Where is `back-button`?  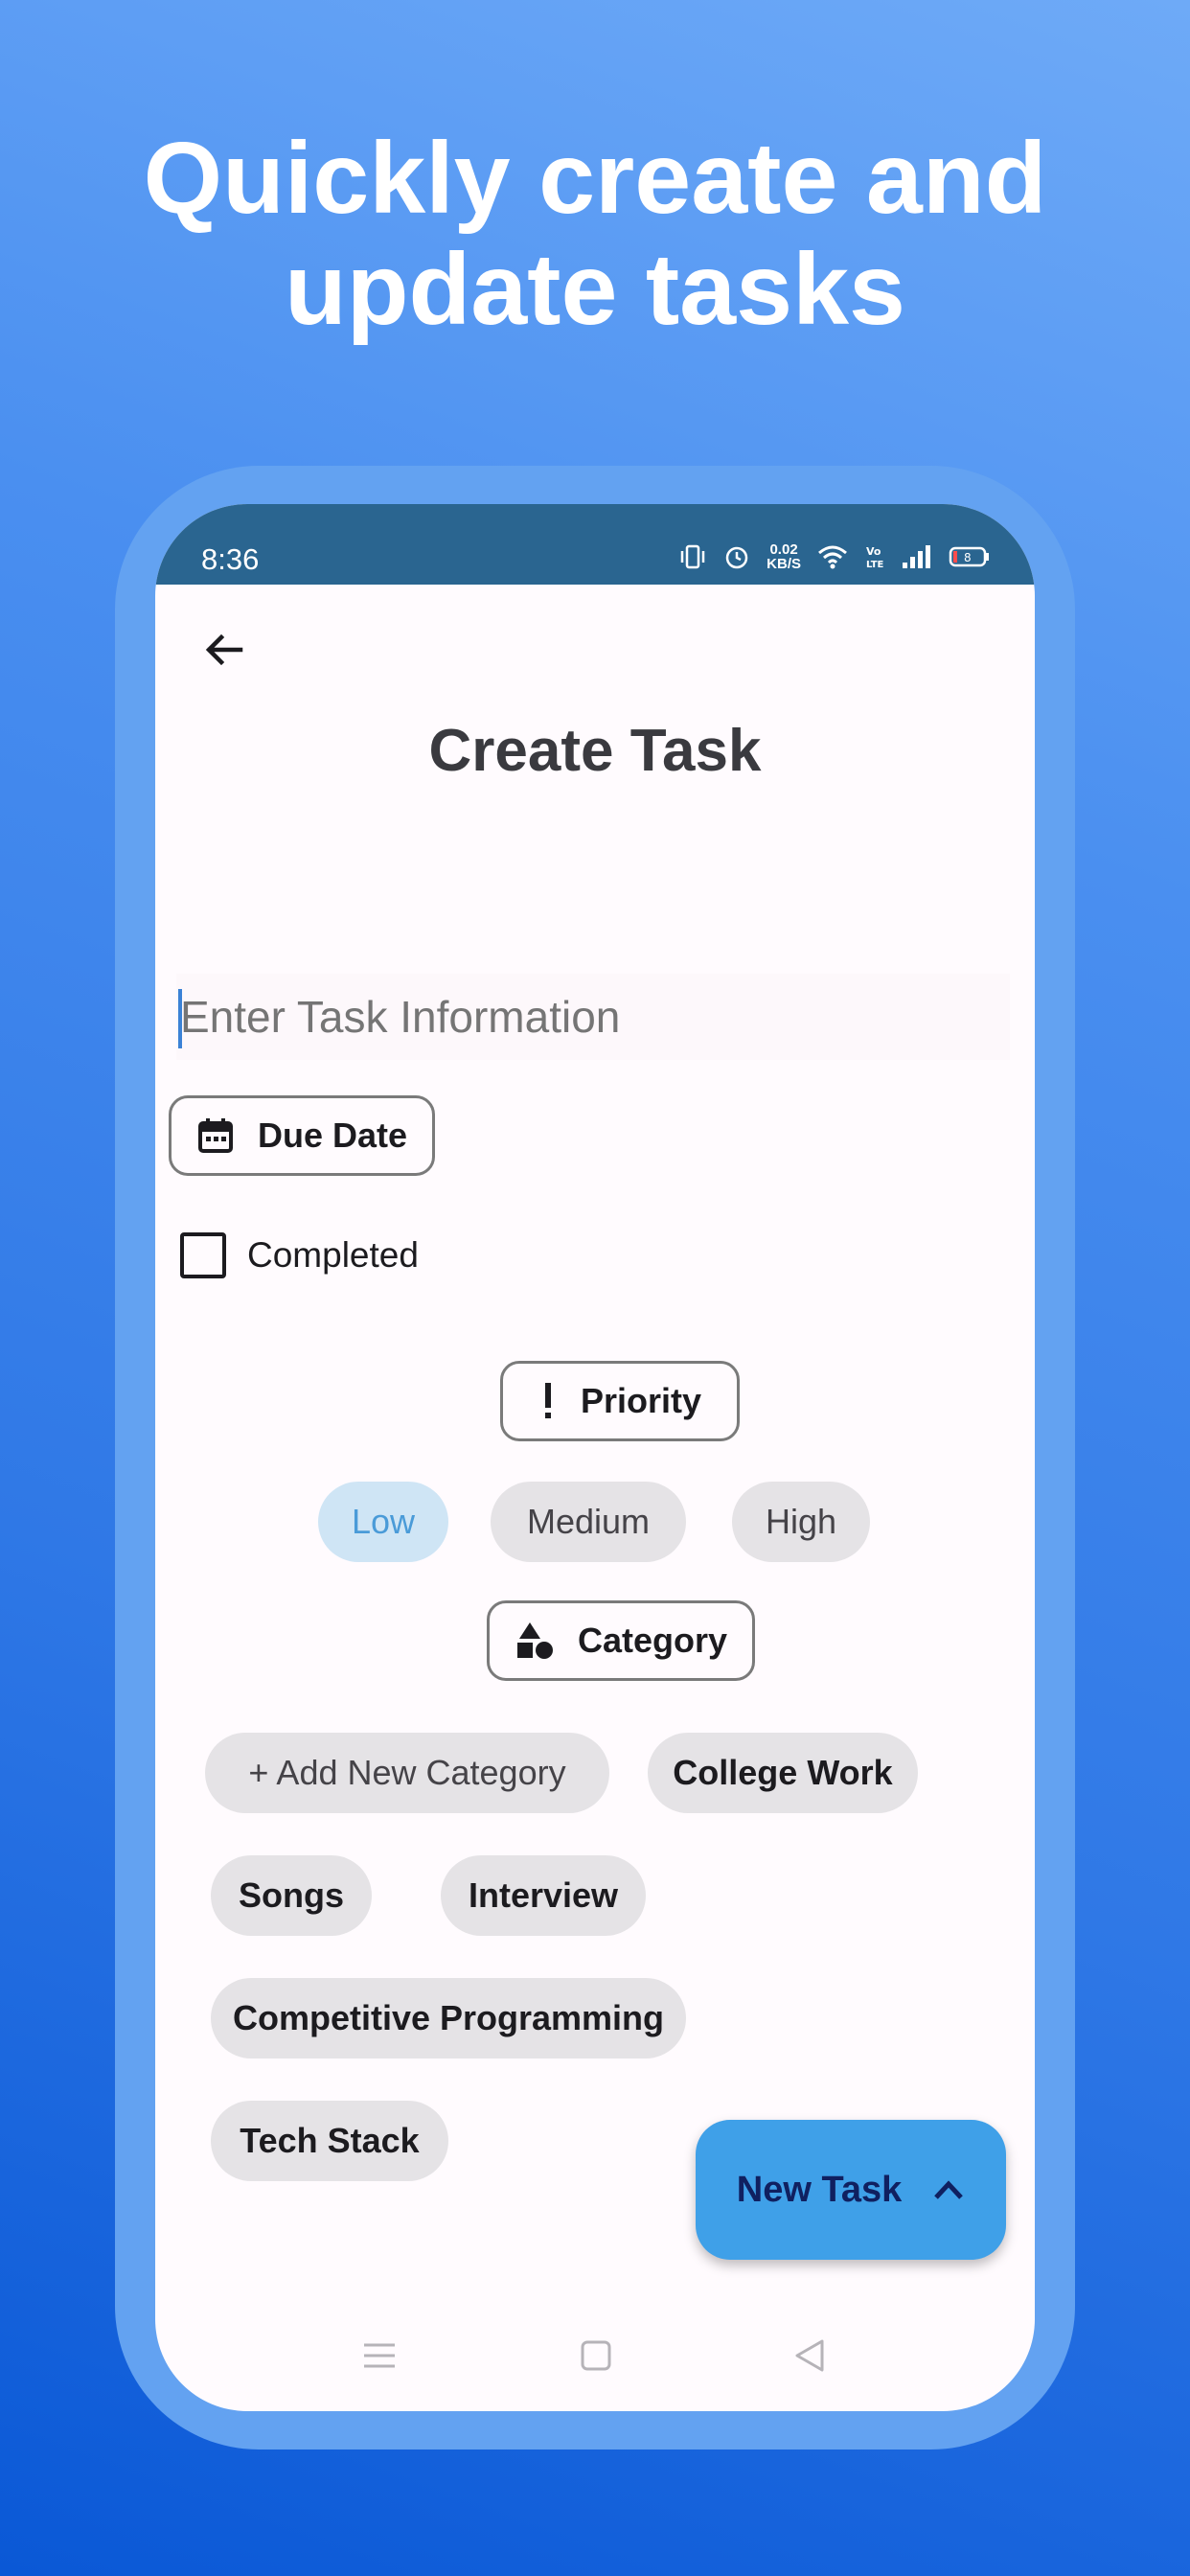 back-button is located at coordinates (224, 650).